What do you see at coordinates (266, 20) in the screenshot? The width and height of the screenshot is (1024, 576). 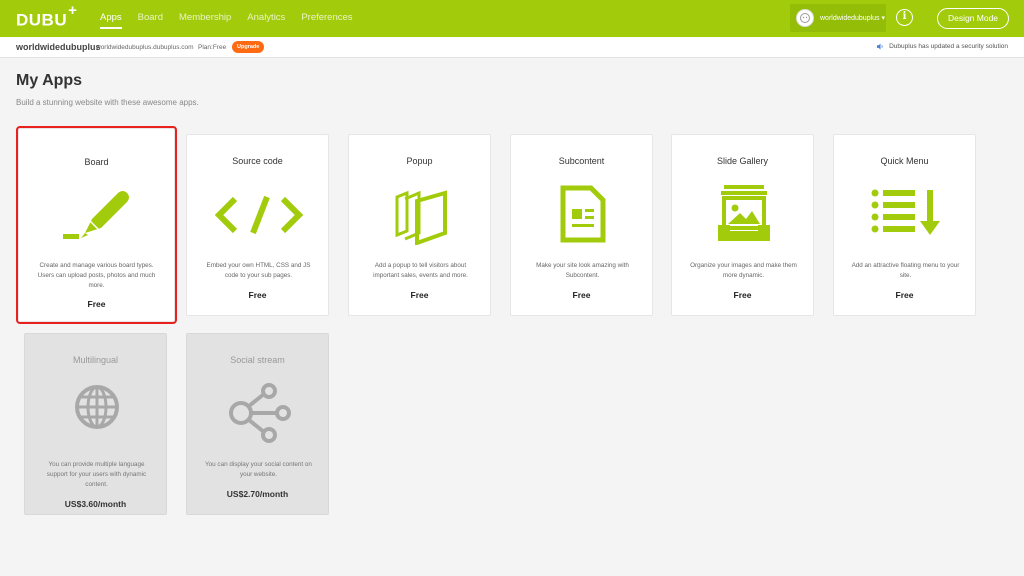 I see `nav-analytics: Analytics` at bounding box center [266, 20].